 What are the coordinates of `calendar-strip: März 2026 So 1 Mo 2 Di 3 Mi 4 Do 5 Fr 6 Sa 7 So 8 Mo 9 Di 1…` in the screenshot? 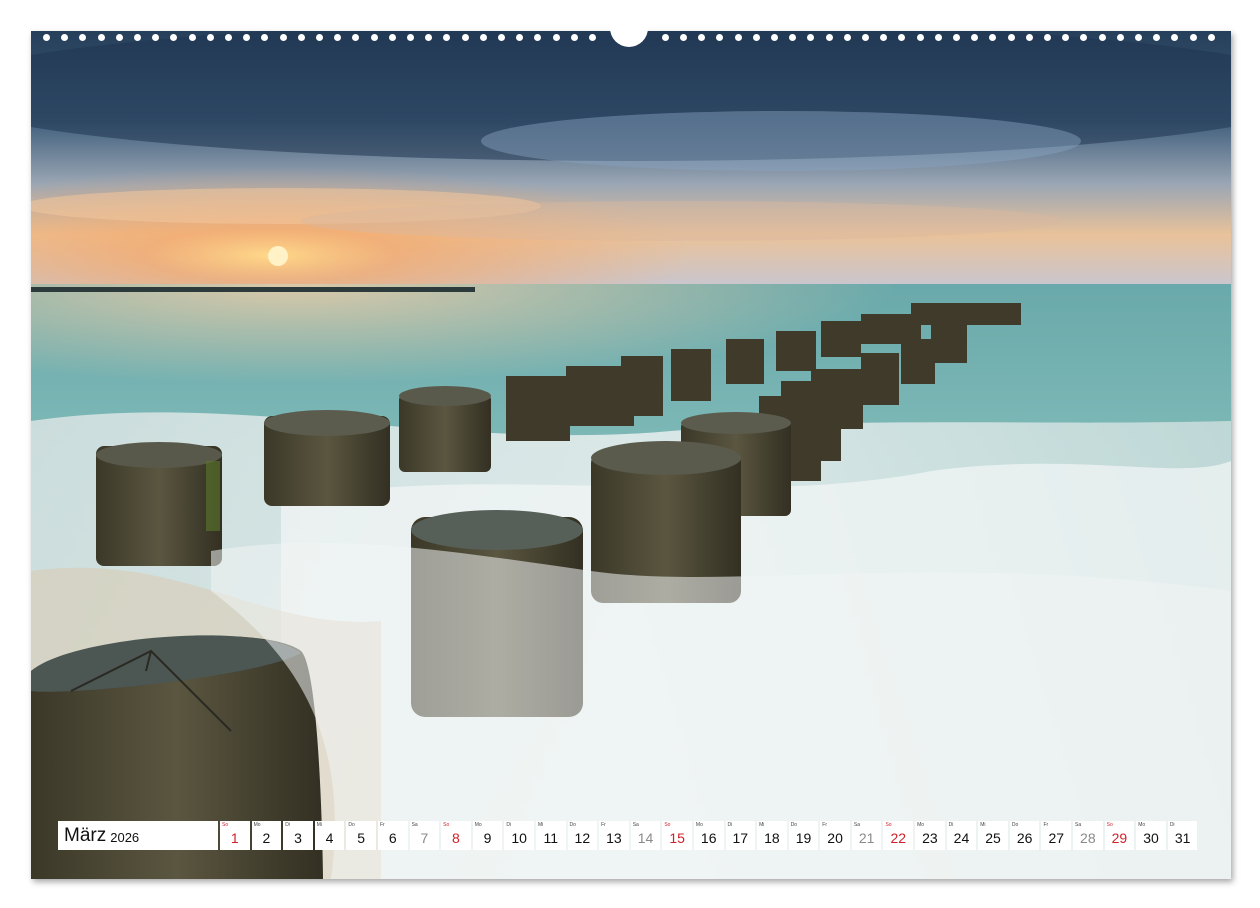 It's located at (628, 835).